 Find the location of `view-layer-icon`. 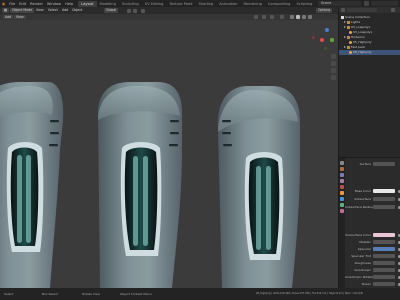

view-layer-icon is located at coordinates (366, 3).